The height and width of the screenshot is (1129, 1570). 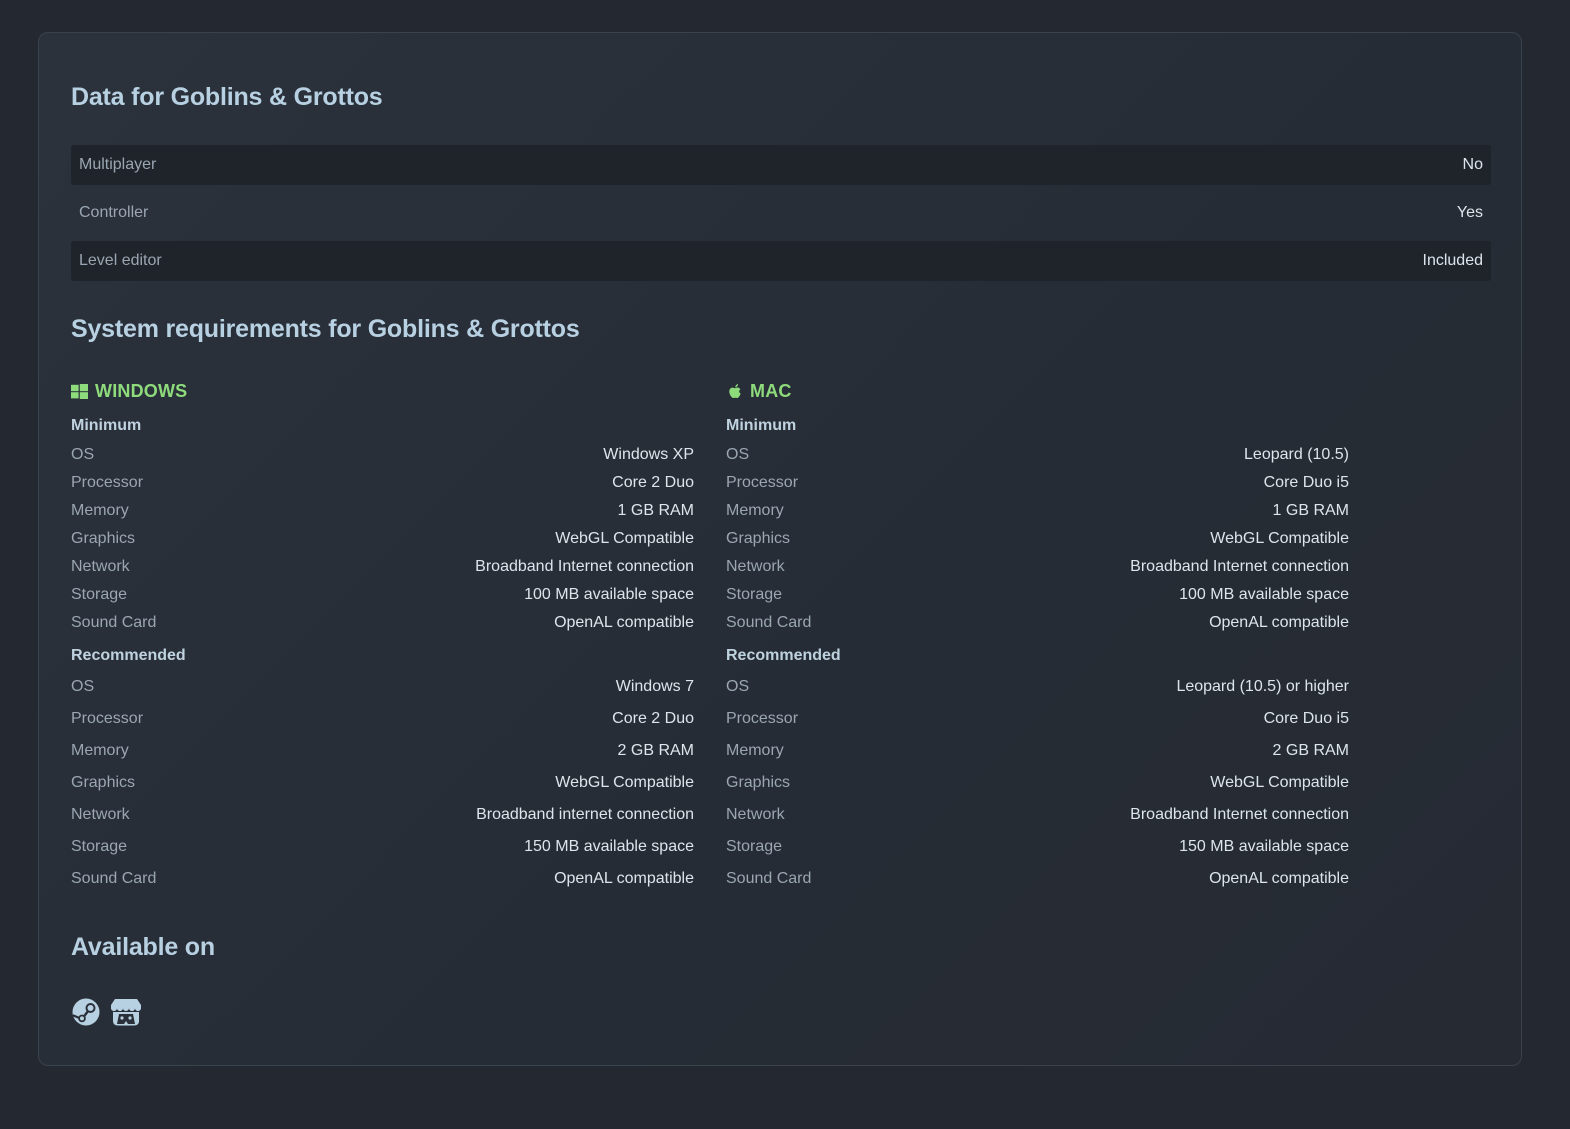 I want to click on req-value: Leopard (10.5) or higher, so click(x=1262, y=686).